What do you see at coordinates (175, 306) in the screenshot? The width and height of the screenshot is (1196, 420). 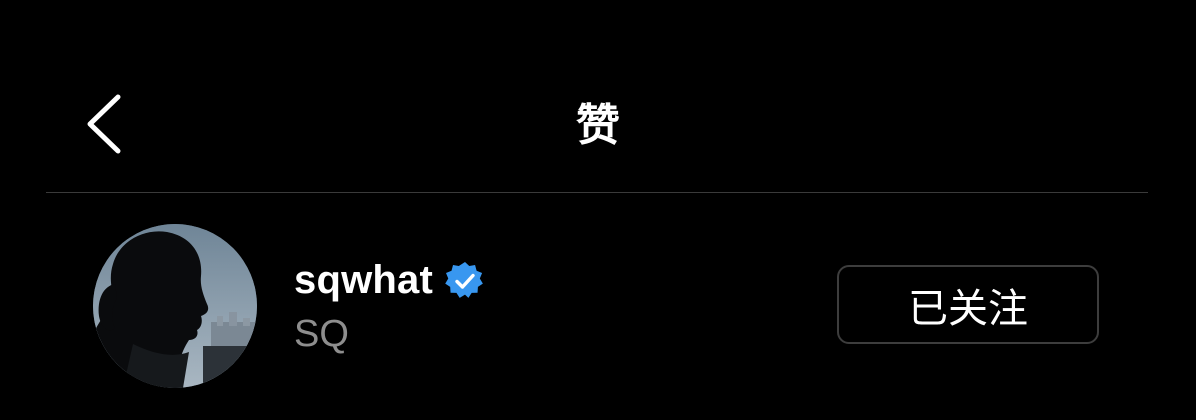 I see `avatar` at bounding box center [175, 306].